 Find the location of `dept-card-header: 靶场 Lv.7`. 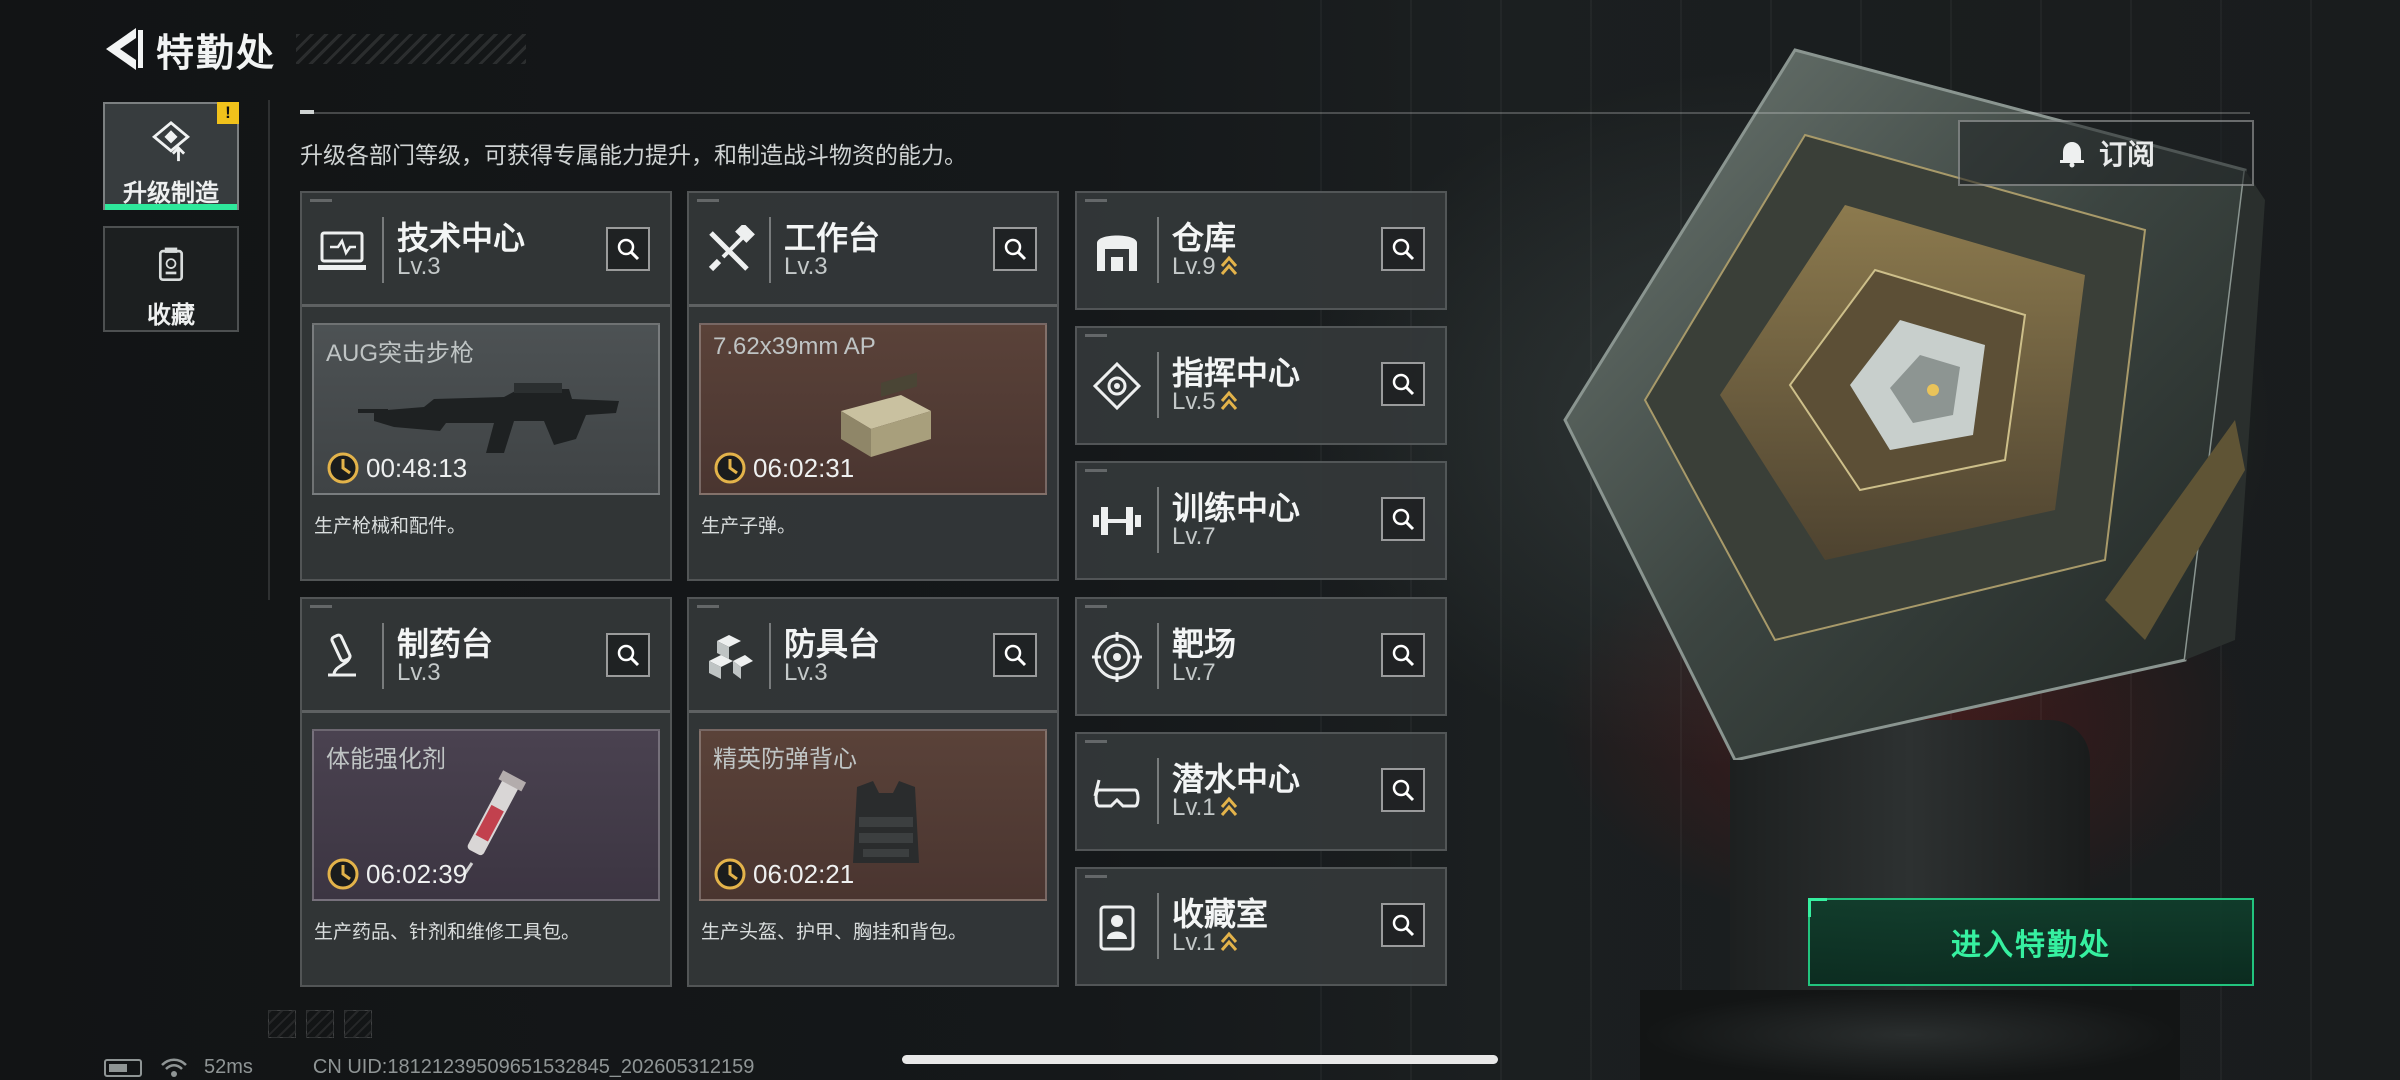

dept-card-header: 靶场 Lv.7 is located at coordinates (1261, 657).